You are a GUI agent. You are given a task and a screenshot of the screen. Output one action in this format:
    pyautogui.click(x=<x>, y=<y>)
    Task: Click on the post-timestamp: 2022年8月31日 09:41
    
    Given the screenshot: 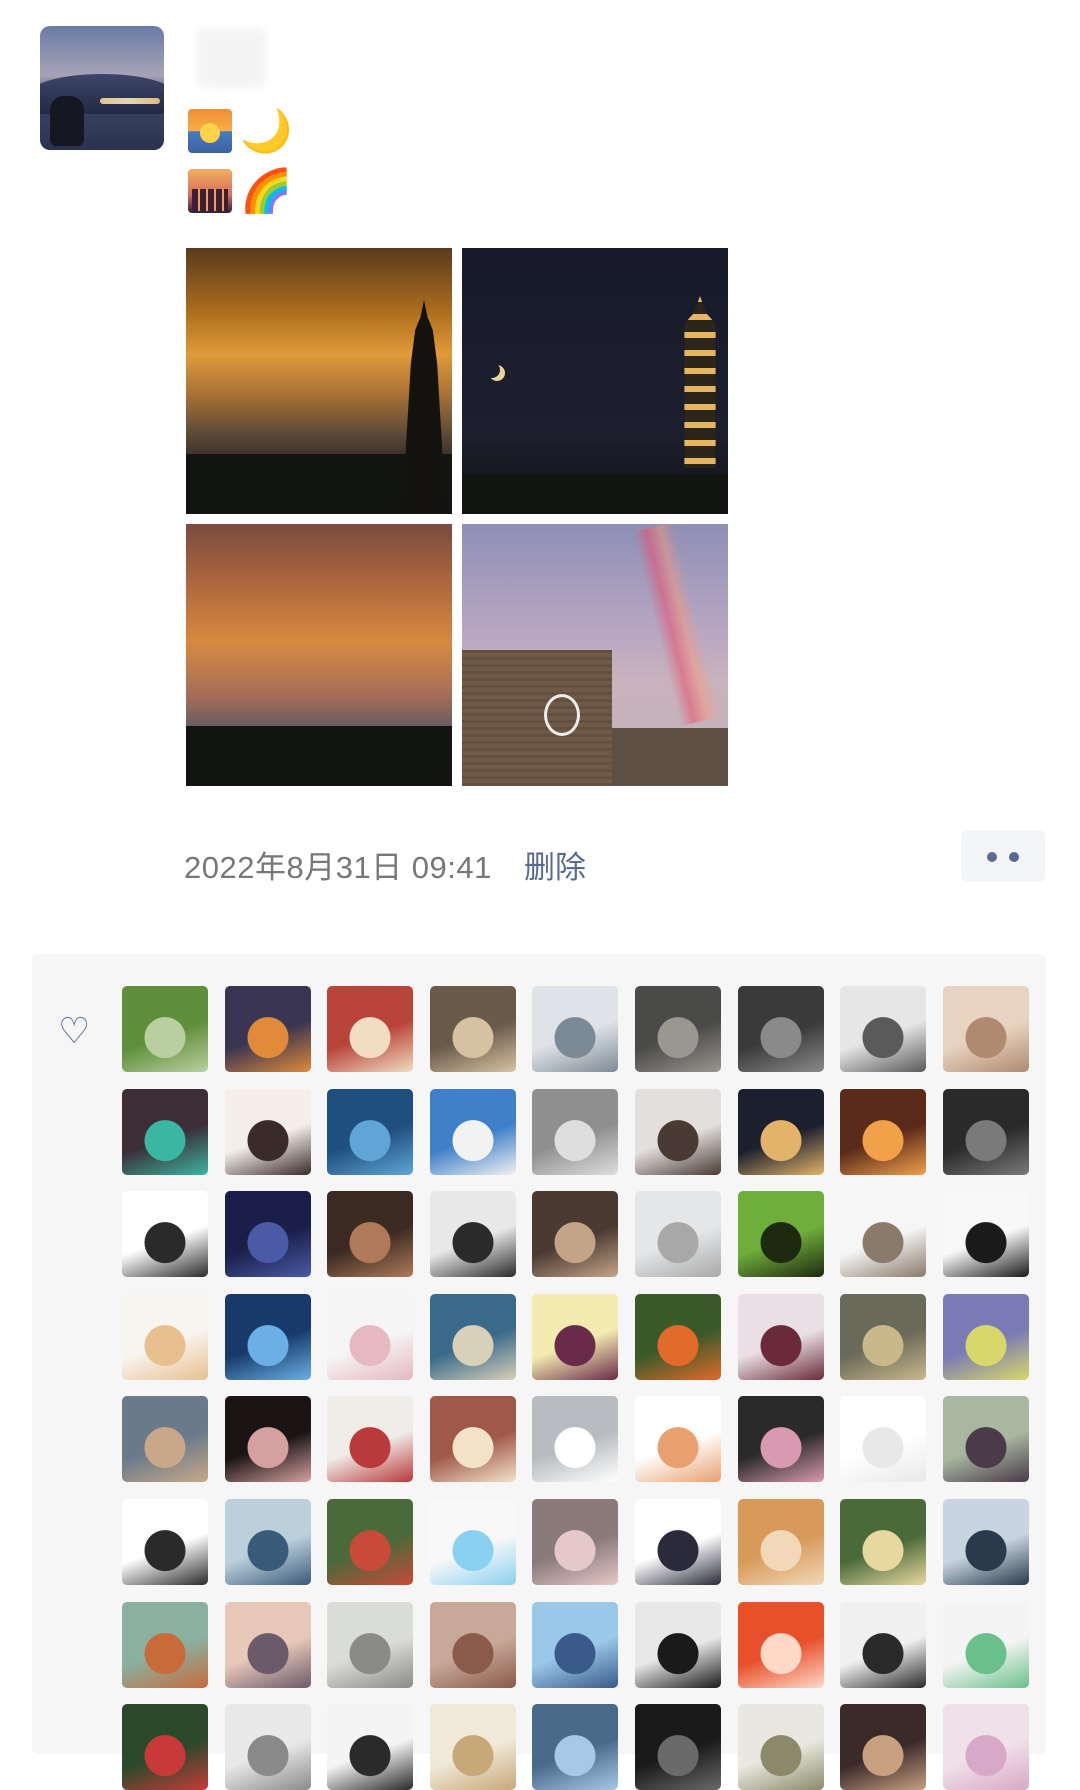 What is the action you would take?
    pyautogui.click(x=338, y=867)
    